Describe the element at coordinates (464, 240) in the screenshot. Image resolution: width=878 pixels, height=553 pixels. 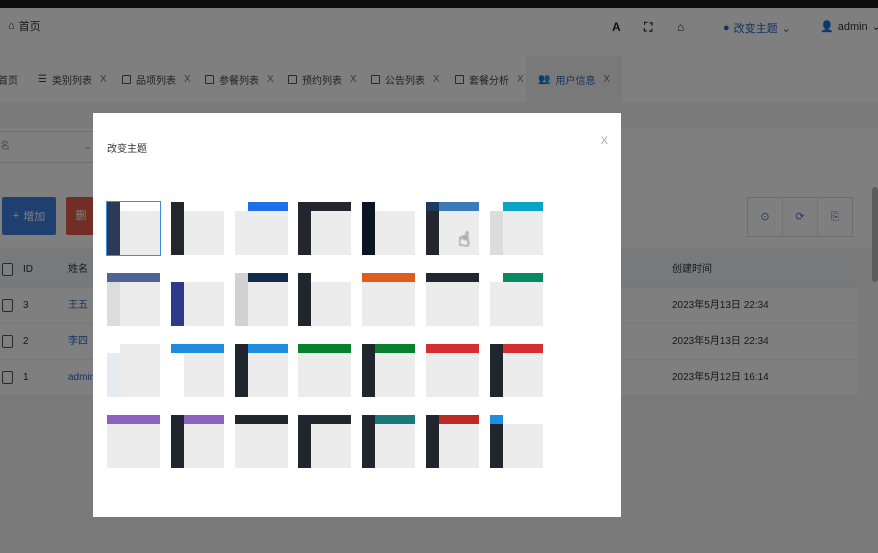
I see `hand-cursor-icon: ☝` at that location.